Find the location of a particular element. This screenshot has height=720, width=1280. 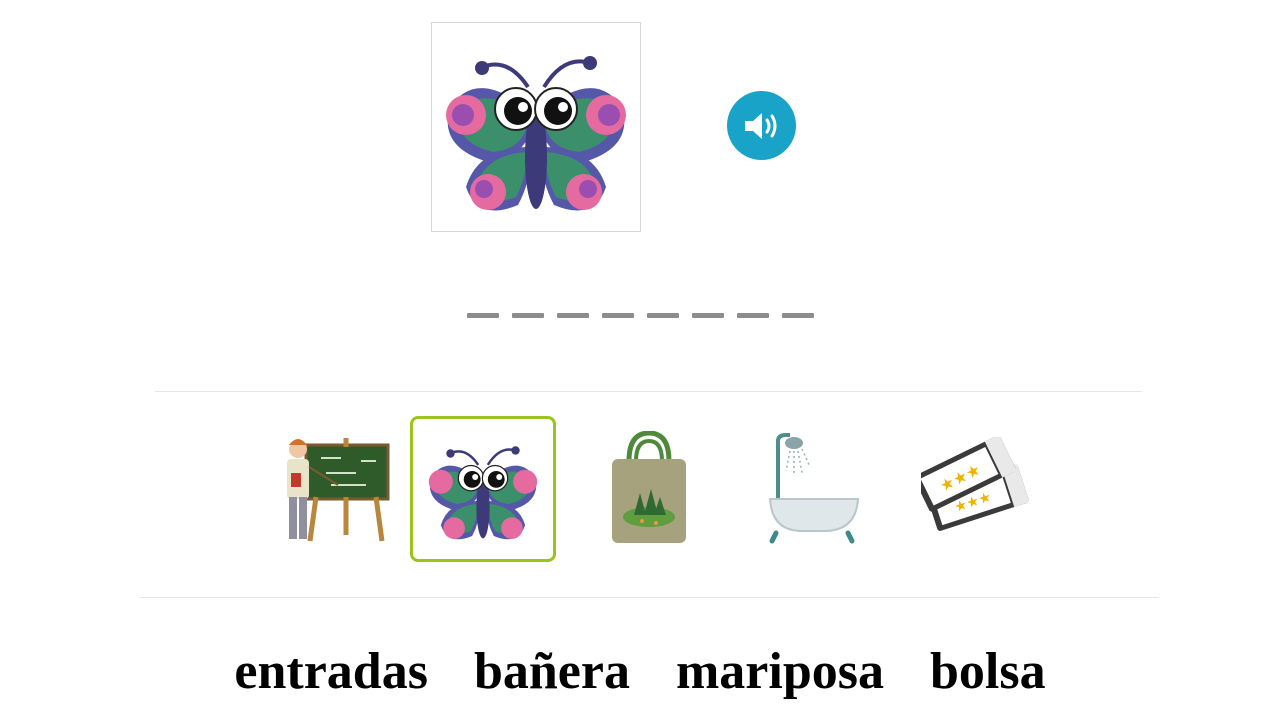

choice-bag is located at coordinates (649, 489).